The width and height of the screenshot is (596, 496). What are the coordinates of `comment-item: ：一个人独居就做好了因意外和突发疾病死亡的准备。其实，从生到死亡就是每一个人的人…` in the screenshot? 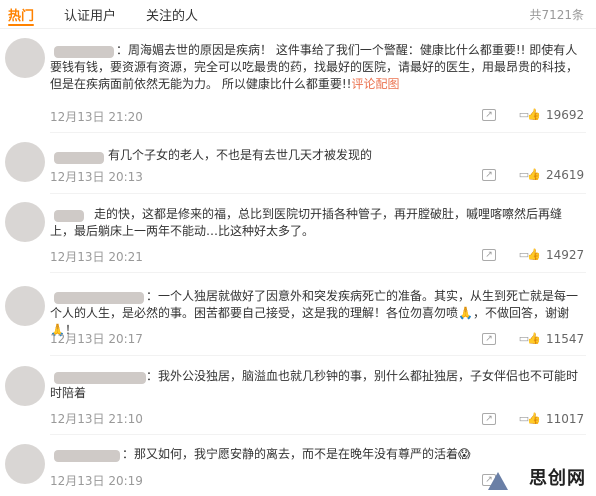 It's located at (298, 317).